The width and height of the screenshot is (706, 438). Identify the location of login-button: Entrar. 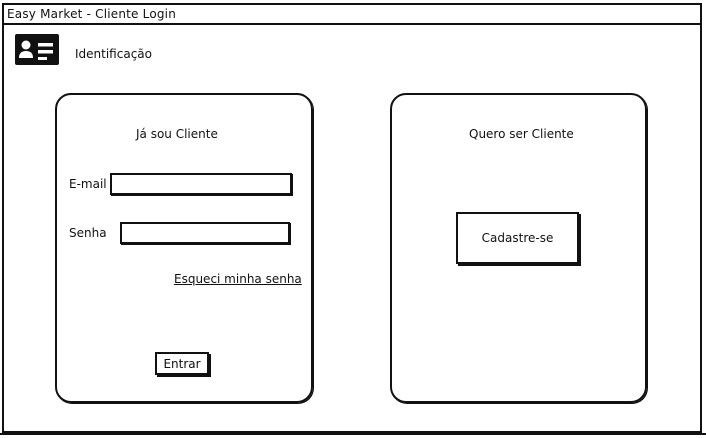
(182, 363).